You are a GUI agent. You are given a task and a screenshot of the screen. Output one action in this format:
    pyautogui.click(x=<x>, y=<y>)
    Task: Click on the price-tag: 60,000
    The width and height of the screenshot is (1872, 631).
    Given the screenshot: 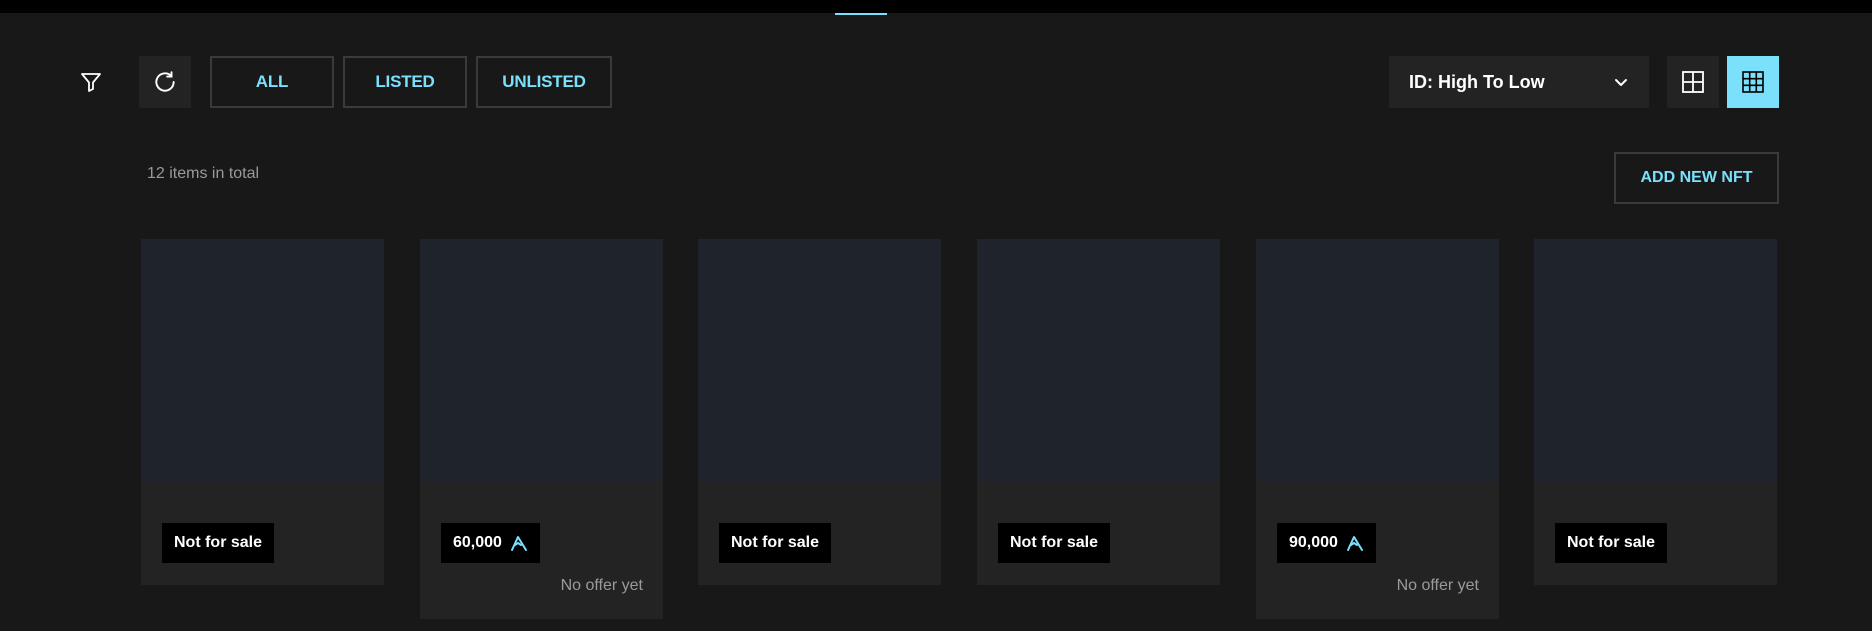 What is the action you would take?
    pyautogui.click(x=490, y=543)
    